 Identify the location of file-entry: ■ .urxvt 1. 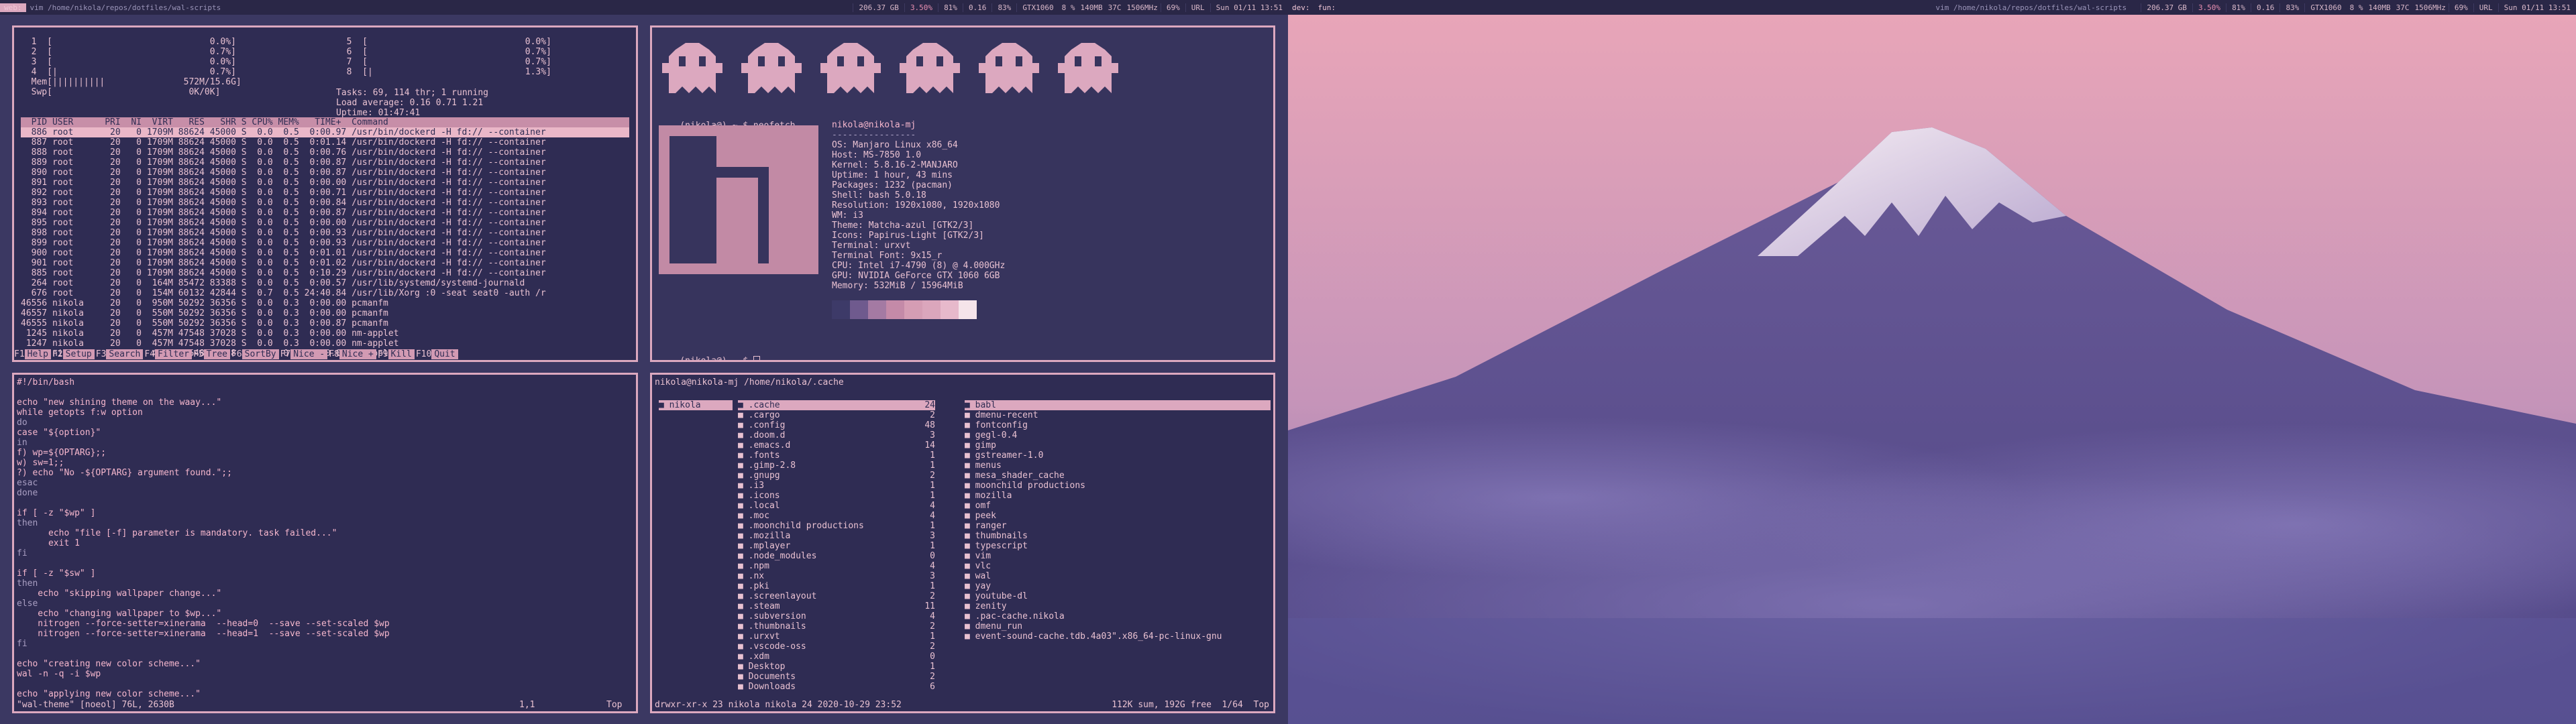
(836, 636).